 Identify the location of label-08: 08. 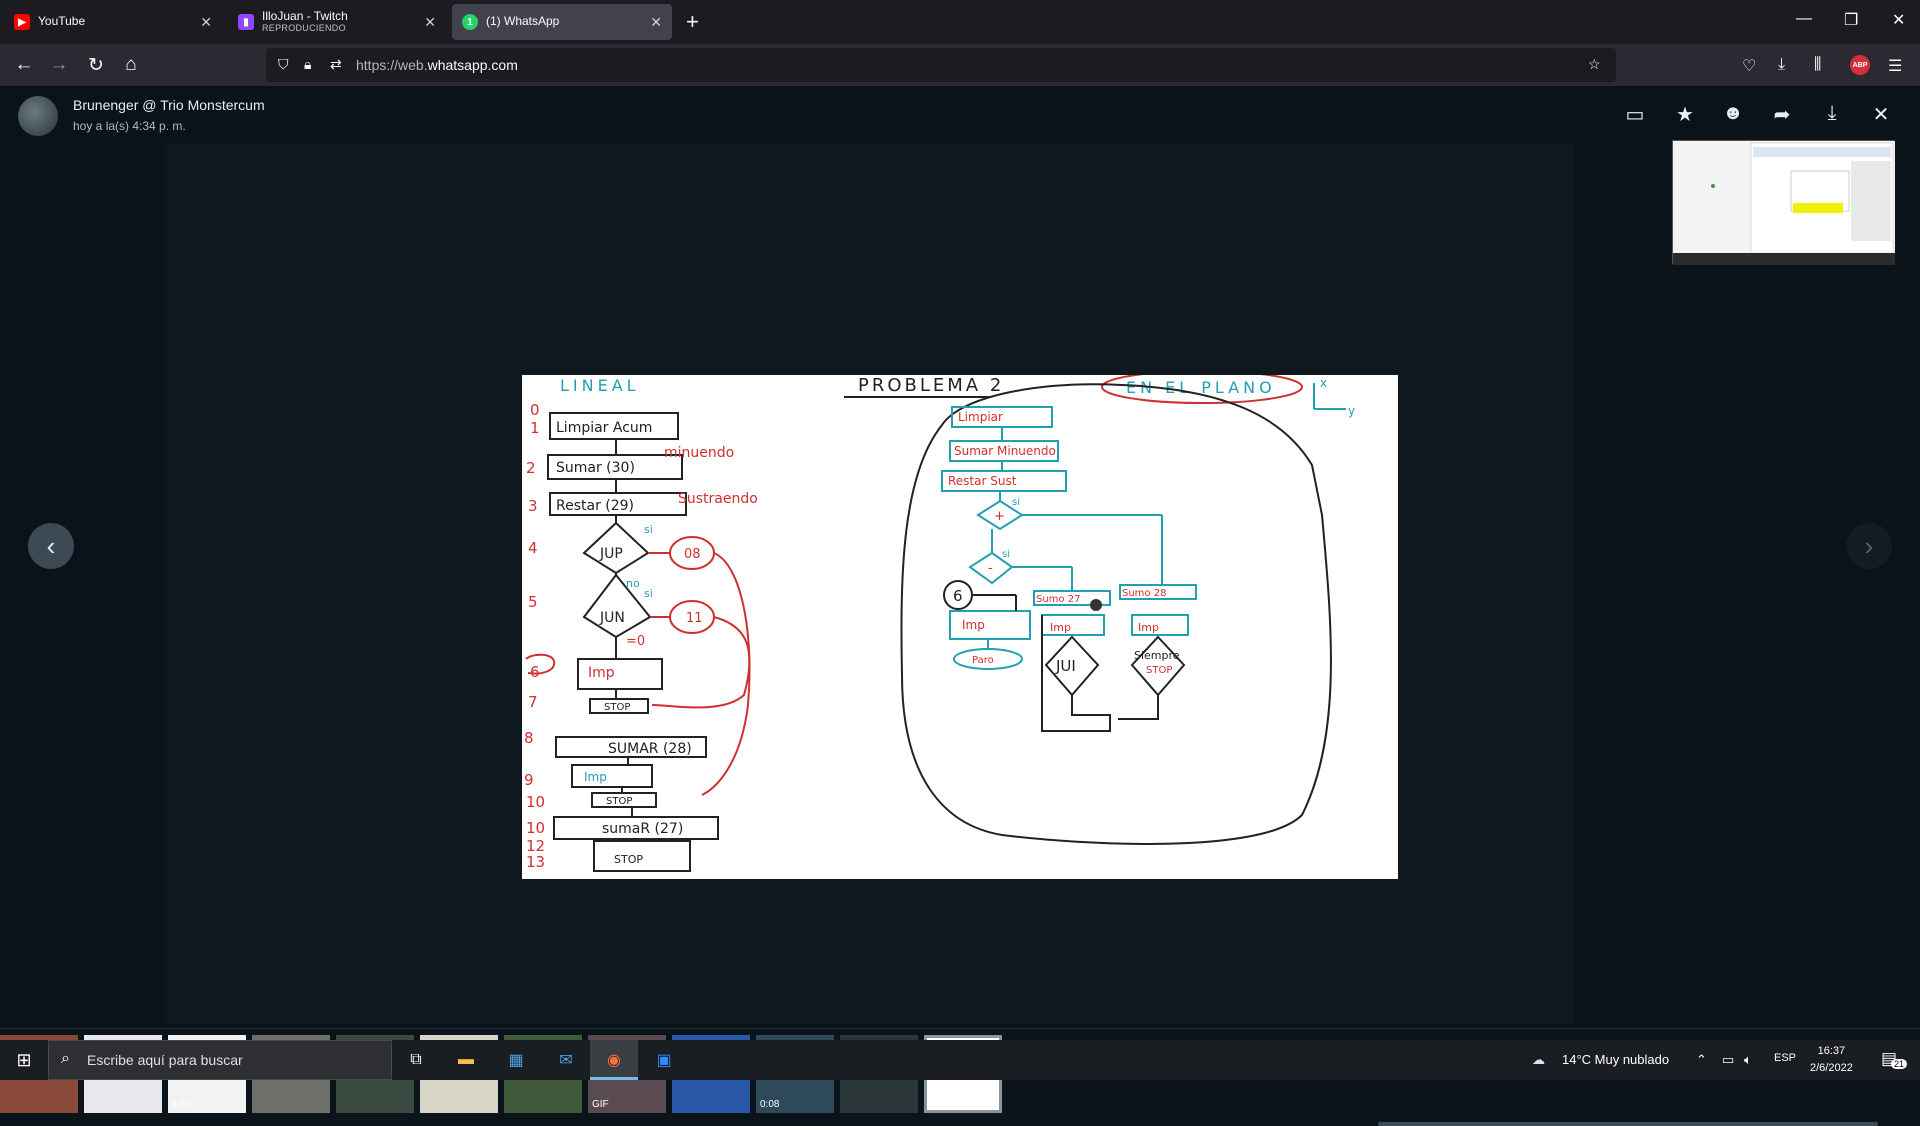
(692, 554).